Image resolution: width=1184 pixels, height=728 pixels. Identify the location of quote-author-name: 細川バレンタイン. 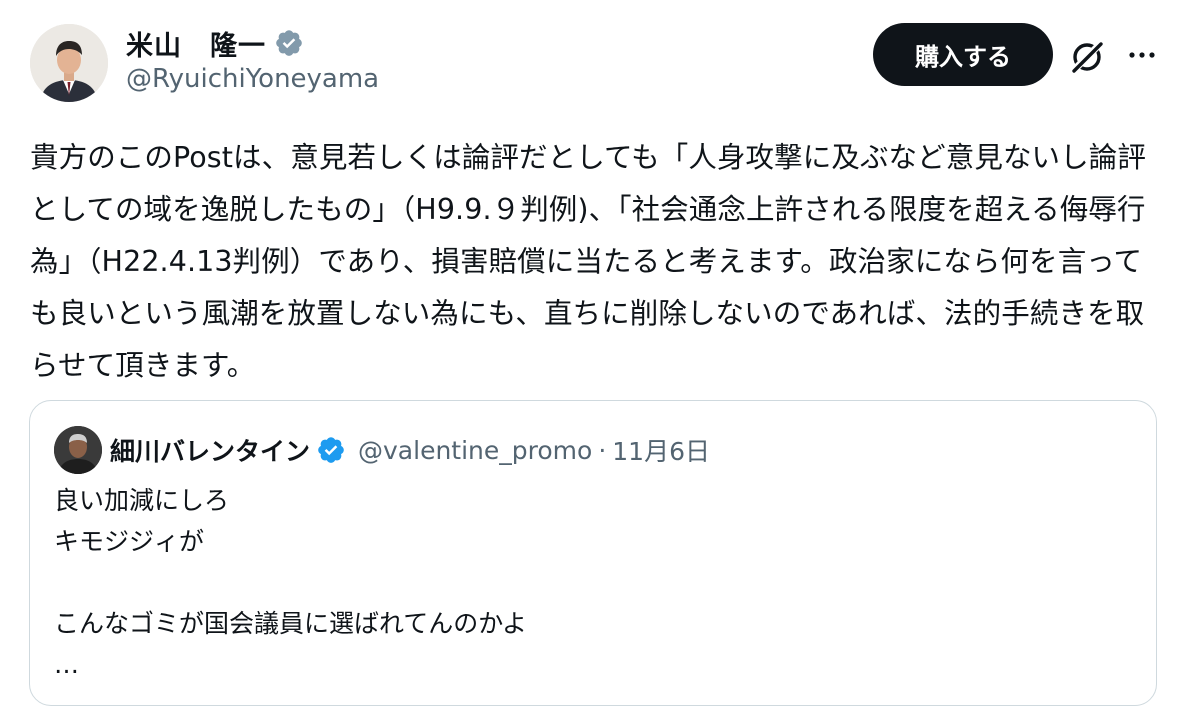
(210, 450).